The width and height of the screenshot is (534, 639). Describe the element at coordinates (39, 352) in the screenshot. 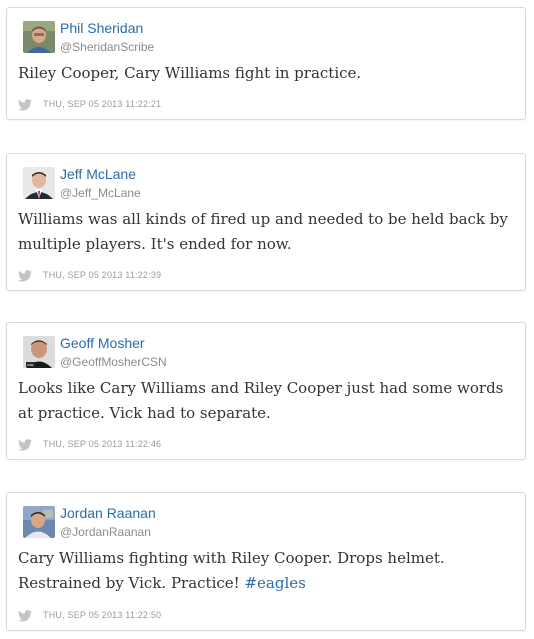

I see `avatar: CSN` at that location.